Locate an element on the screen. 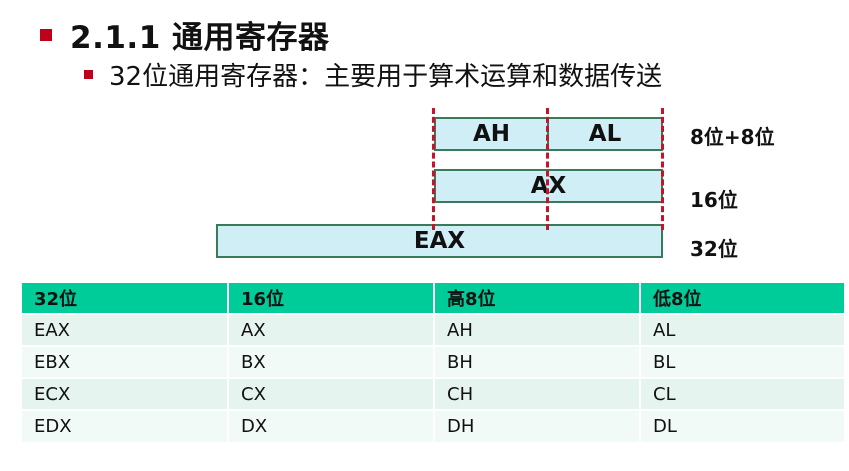 Image resolution: width=849 pixels, height=471 pixels. register-eax: EAX is located at coordinates (439, 241).